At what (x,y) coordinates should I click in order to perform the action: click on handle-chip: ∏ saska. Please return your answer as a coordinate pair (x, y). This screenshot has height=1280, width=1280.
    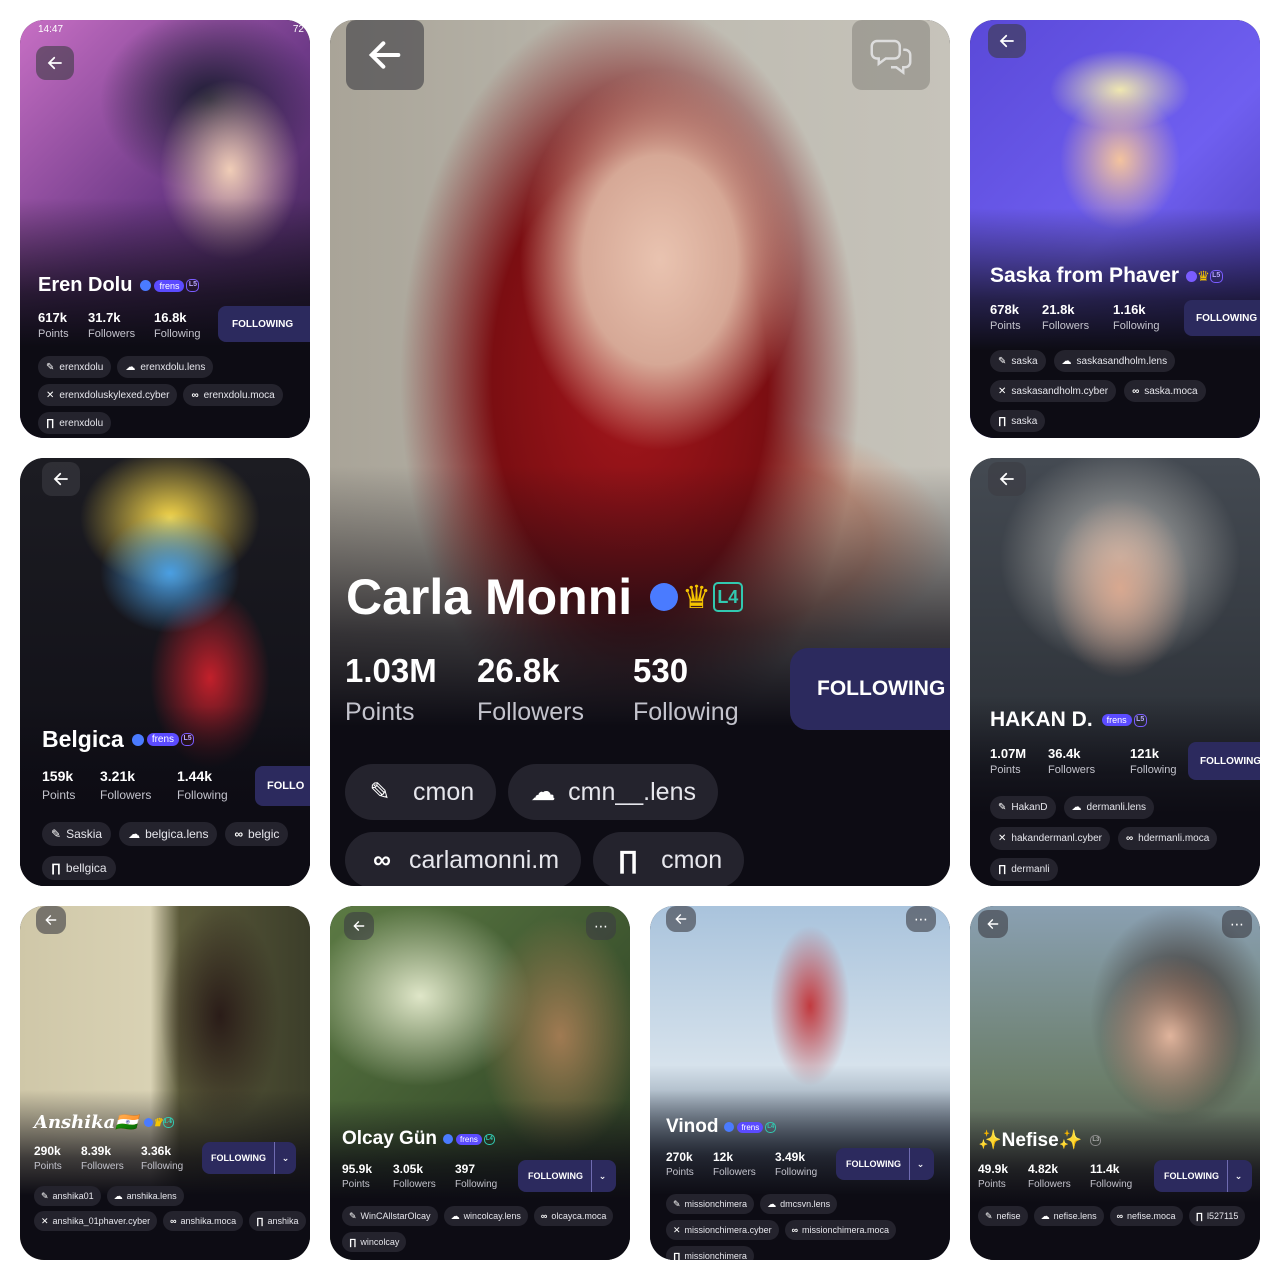
    Looking at the image, I should click on (1018, 421).